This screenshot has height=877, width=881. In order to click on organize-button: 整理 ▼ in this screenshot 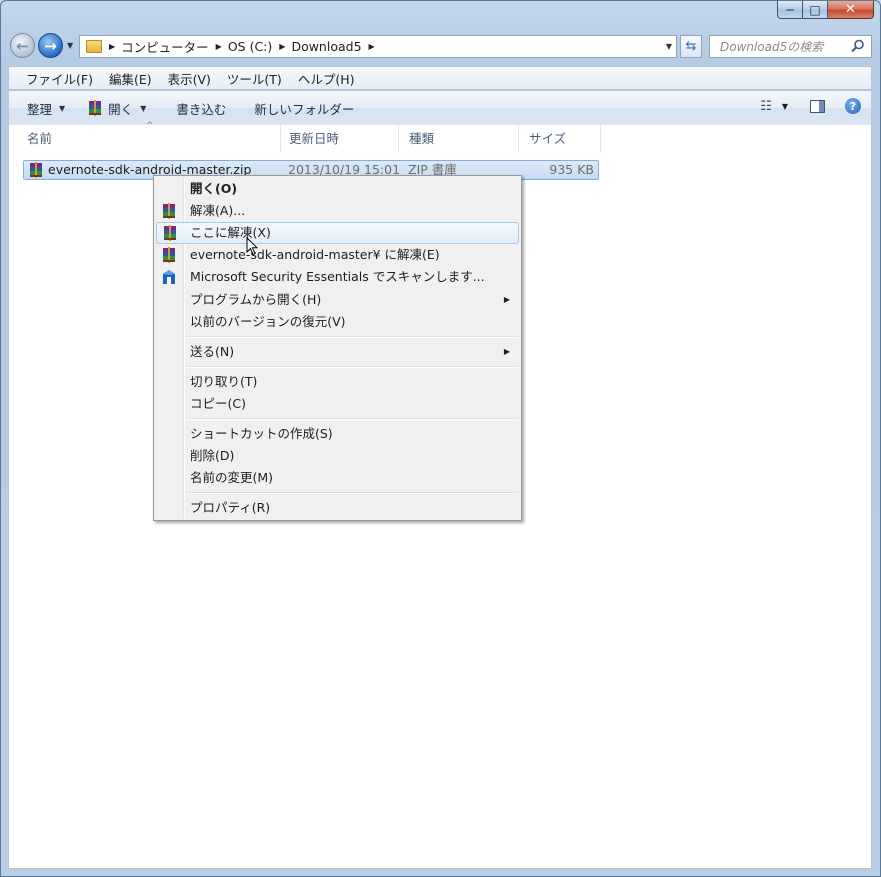, I will do `click(46, 108)`.